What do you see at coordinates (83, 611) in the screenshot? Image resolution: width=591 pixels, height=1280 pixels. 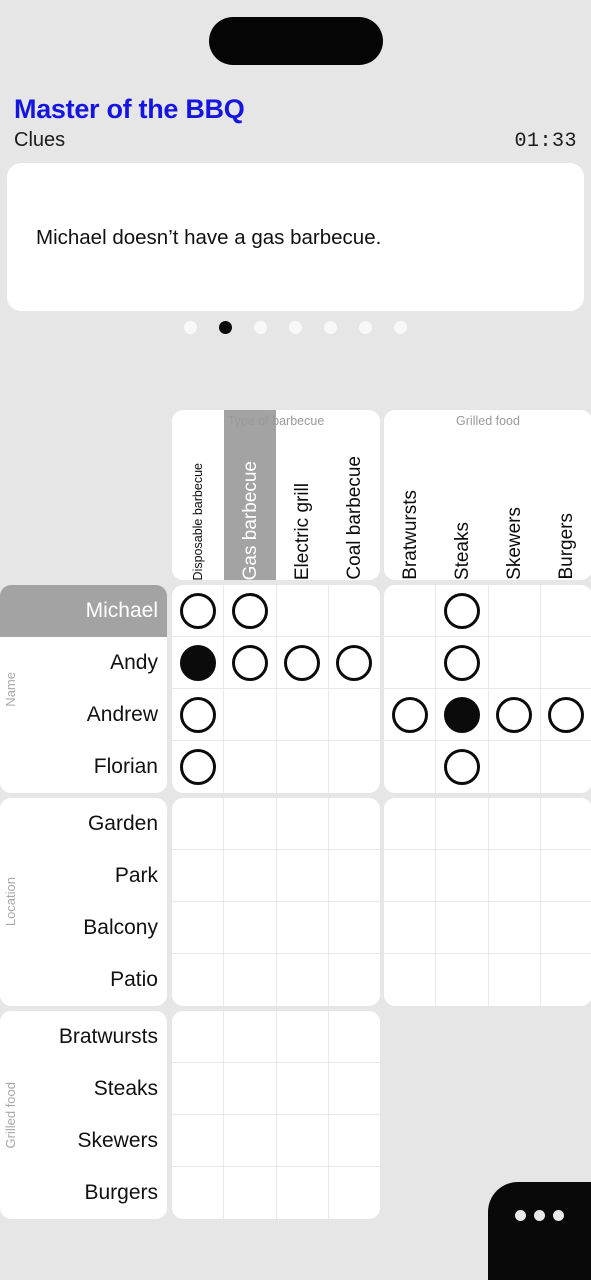 I see `row-header: Michael` at bounding box center [83, 611].